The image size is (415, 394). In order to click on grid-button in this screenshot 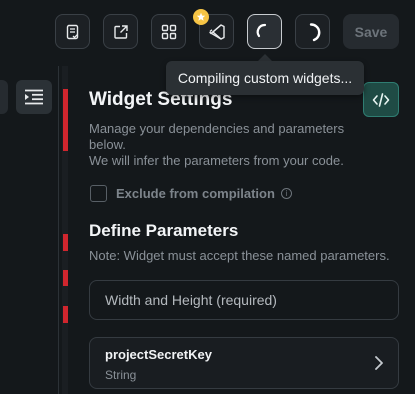, I will do `click(168, 31)`.